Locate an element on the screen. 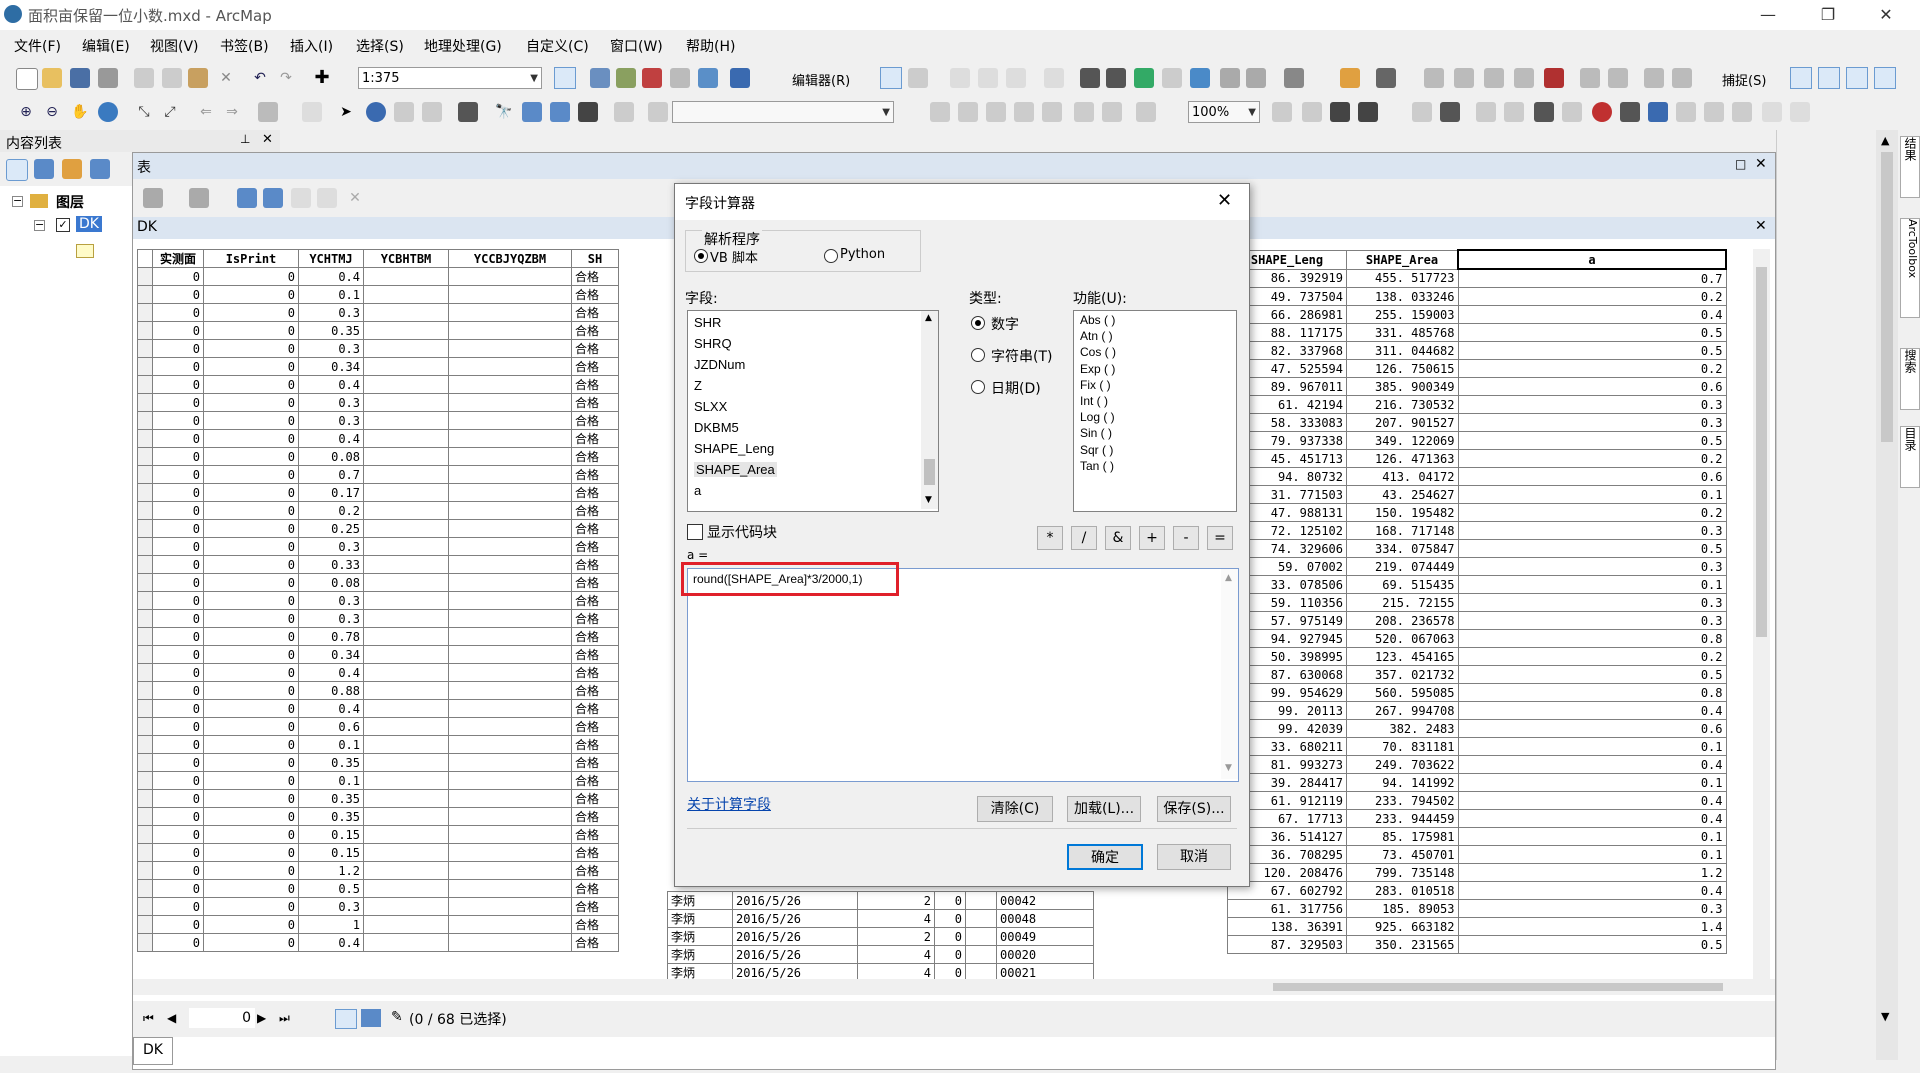  table-row: 0 0 1.2 合格 is located at coordinates (378, 870).